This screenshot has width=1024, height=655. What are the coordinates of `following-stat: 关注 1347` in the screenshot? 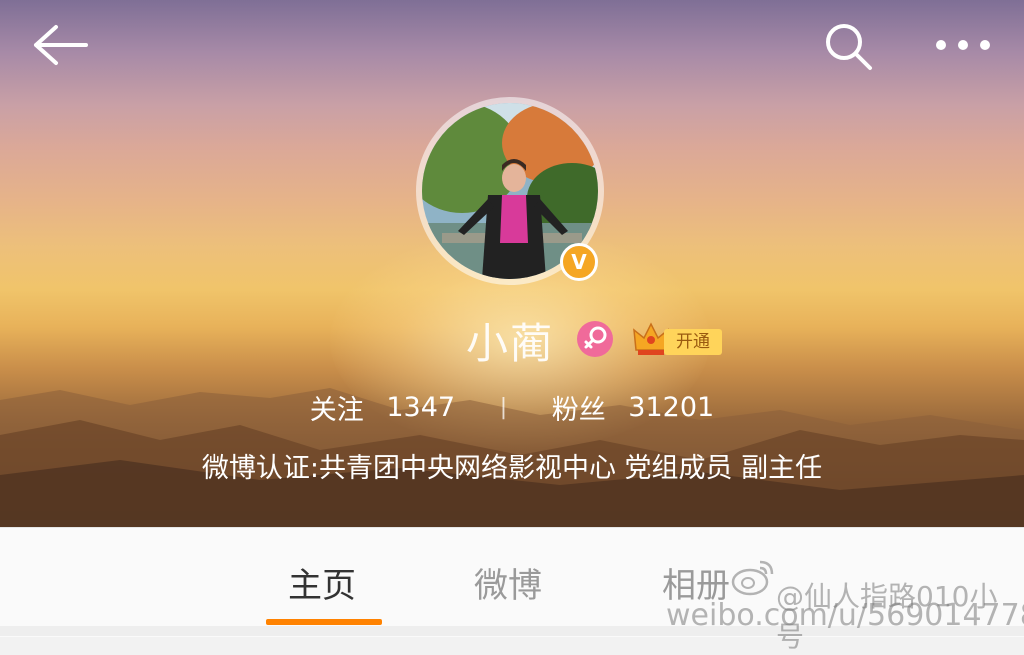 It's located at (382, 407).